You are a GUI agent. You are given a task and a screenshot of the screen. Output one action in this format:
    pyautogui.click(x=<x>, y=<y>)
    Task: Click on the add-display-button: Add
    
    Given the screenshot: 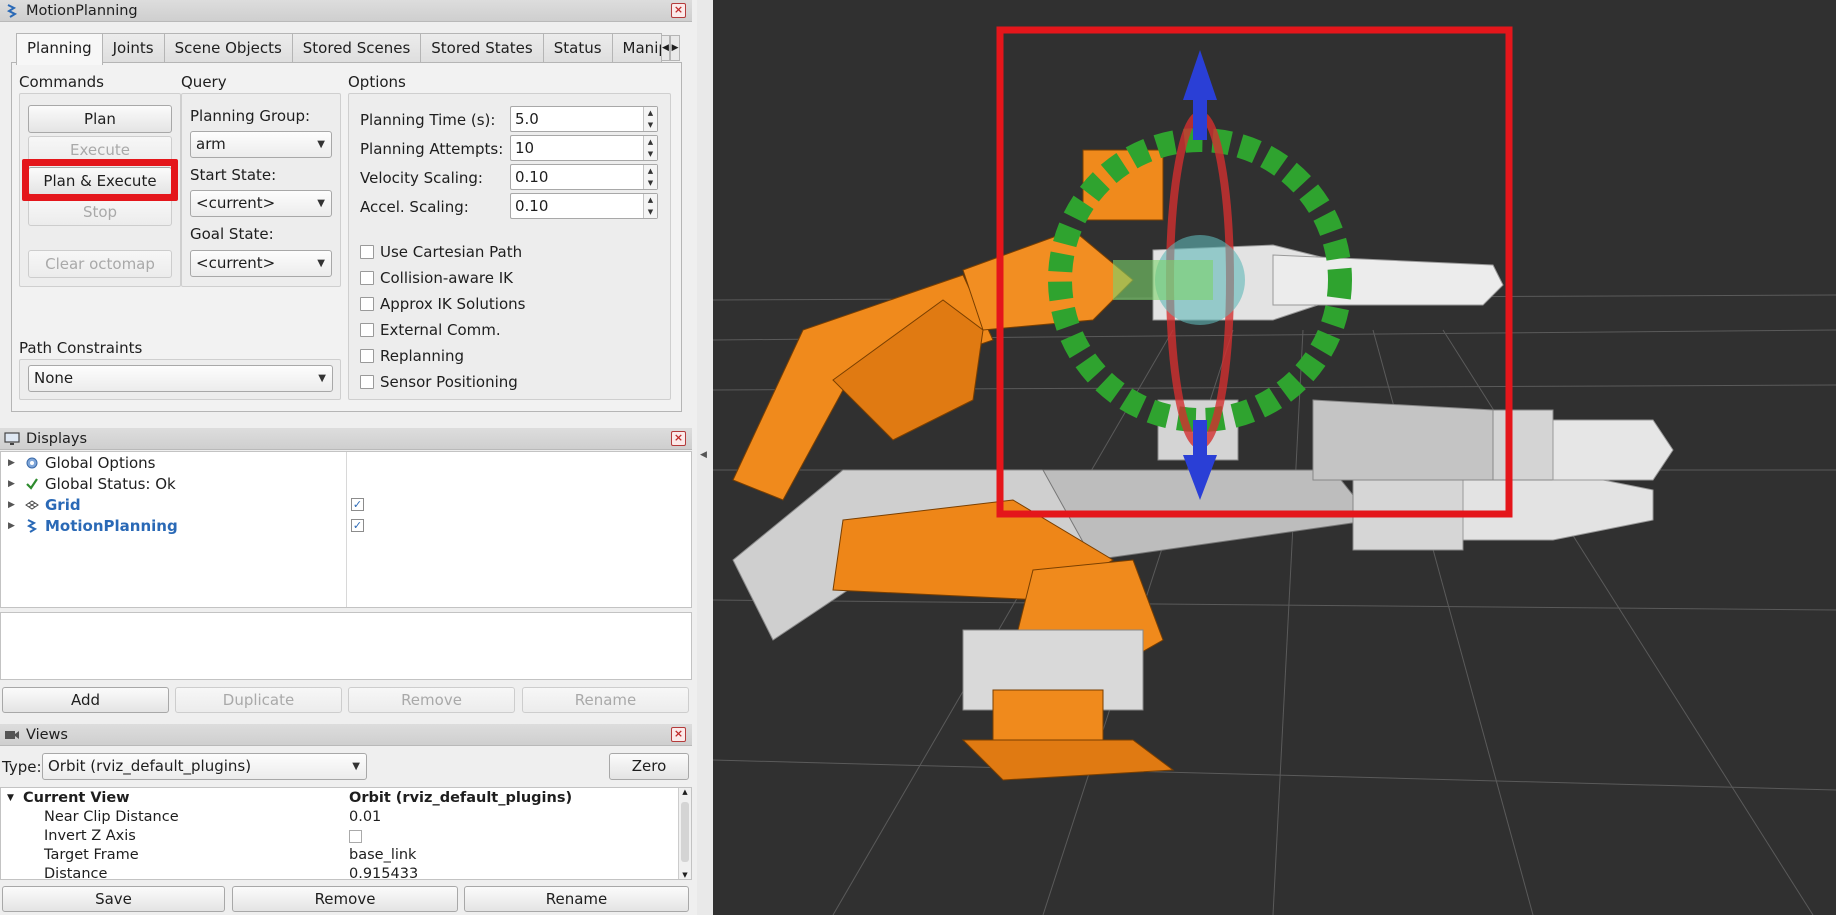 What is the action you would take?
    pyautogui.click(x=85, y=700)
    